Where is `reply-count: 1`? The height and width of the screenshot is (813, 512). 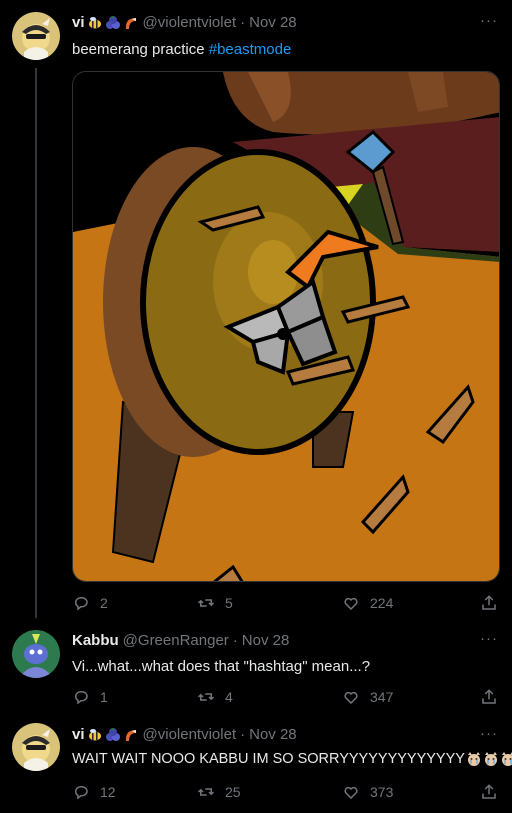 reply-count: 1 is located at coordinates (104, 697).